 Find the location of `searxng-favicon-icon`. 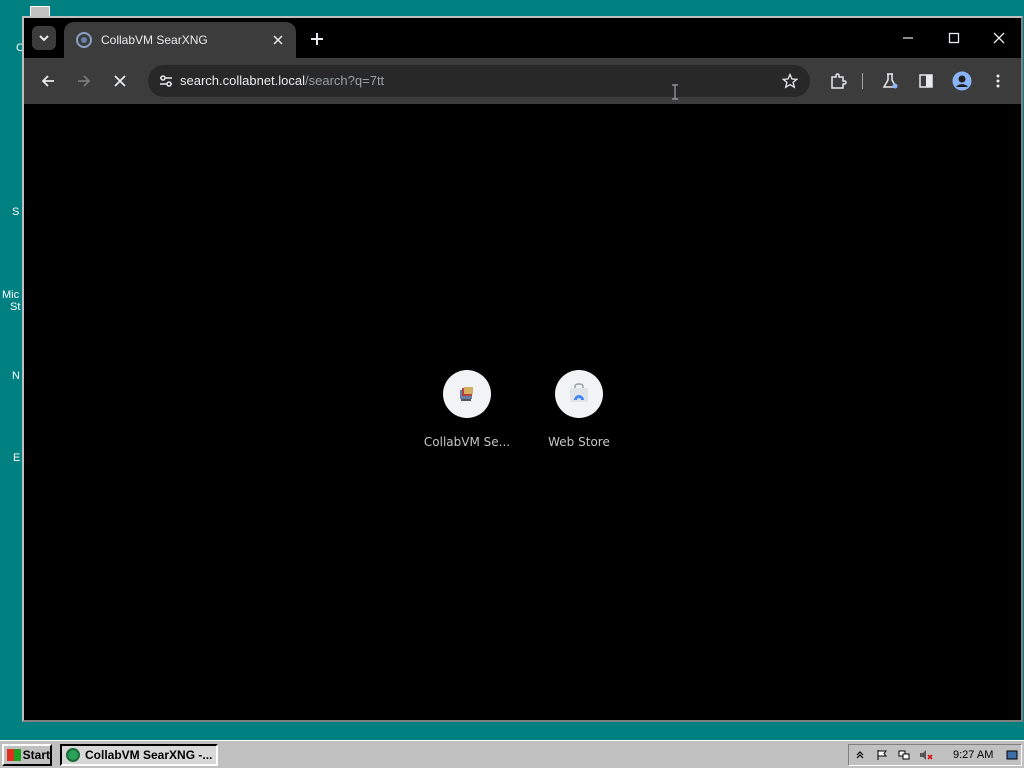

searxng-favicon-icon is located at coordinates (84, 40).